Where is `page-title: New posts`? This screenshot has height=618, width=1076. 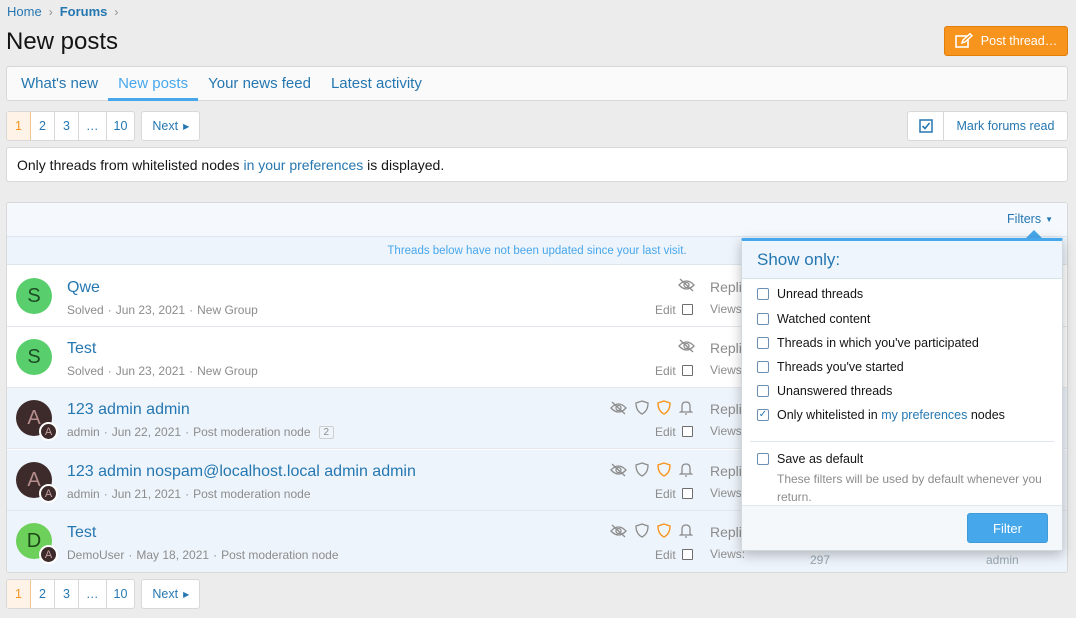 page-title: New posts is located at coordinates (62, 41).